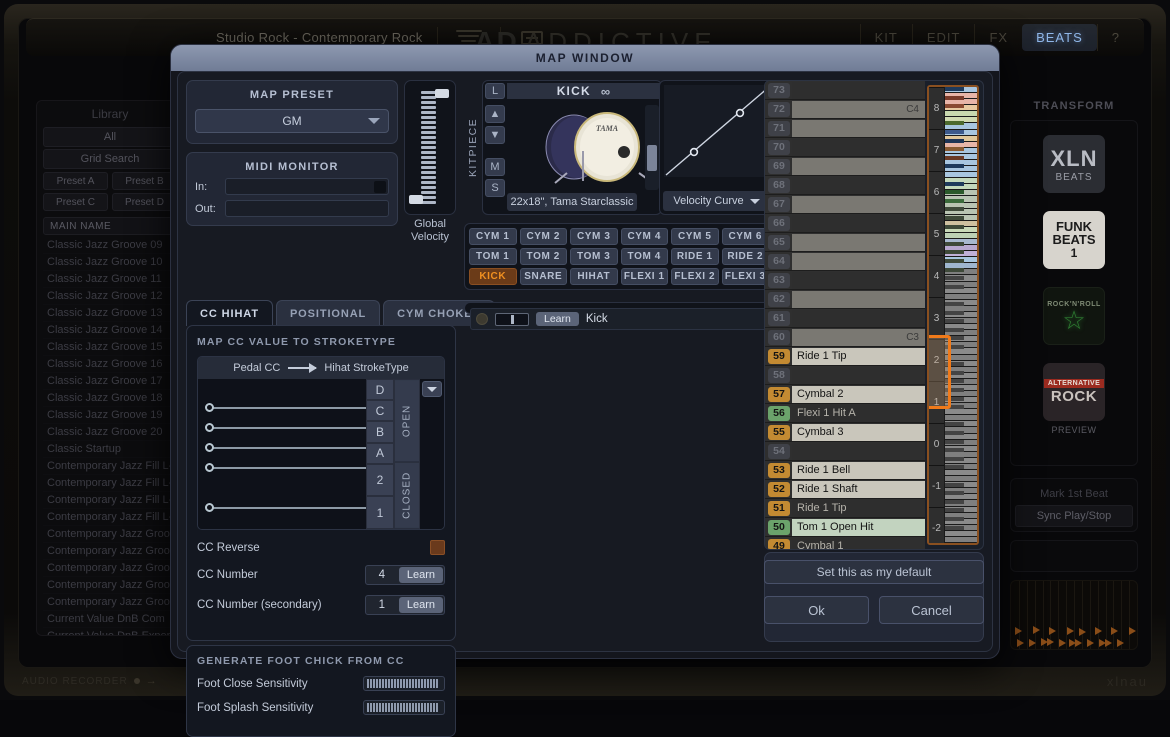 Image resolution: width=1170 pixels, height=737 pixels. I want to click on mini-keyboard: 8 7 6 5 4 3 2 1 0 -1 -2, so click(953, 315).